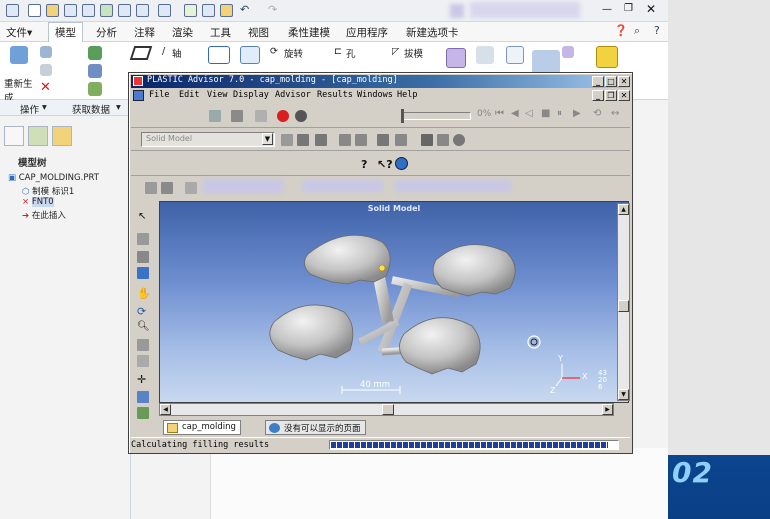 Image resolution: width=770 pixels, height=519 pixels. I want to click on loop-icon: ⟲, so click(597, 113).